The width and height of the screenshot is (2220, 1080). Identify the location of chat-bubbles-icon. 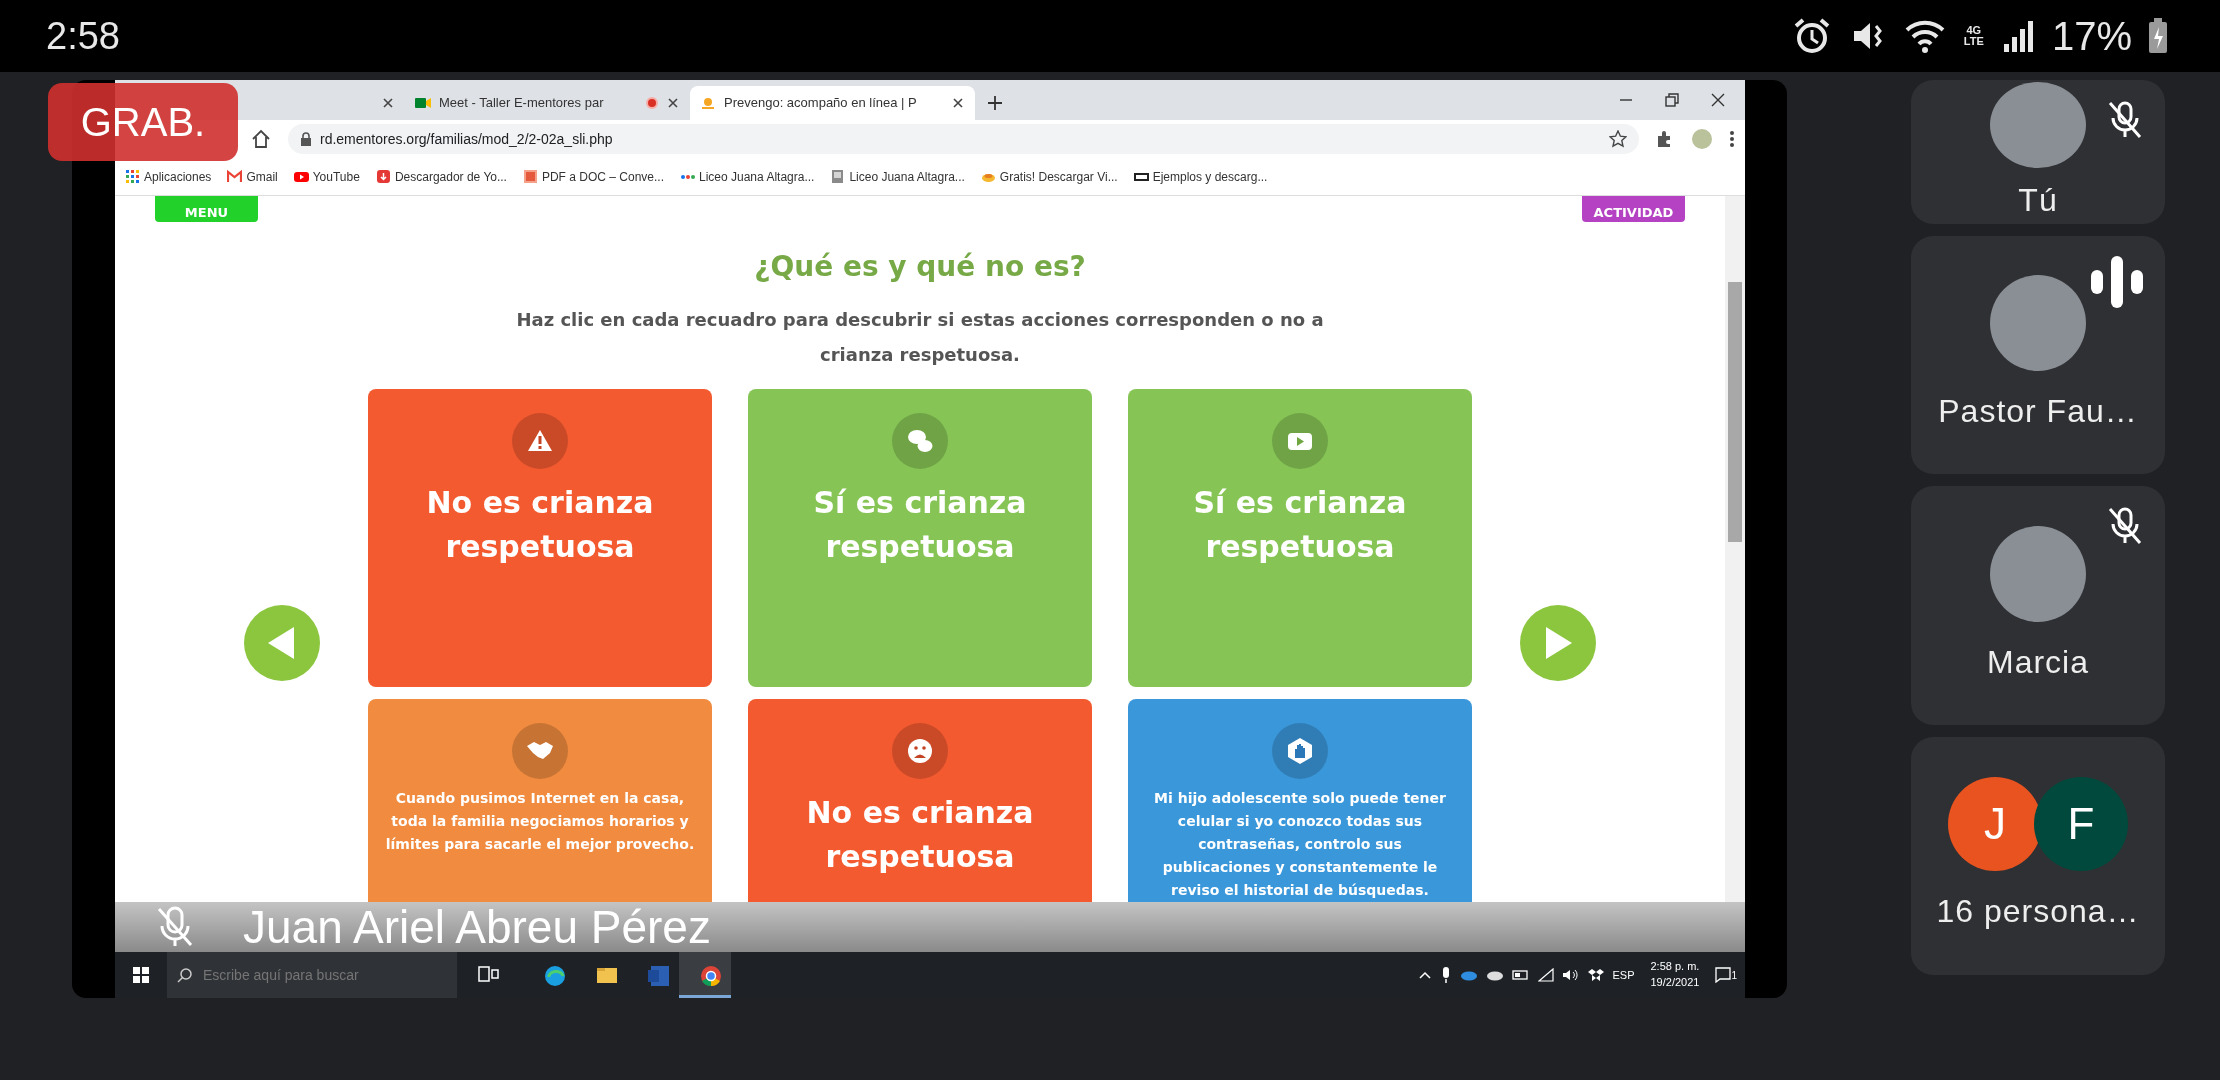
(920, 441).